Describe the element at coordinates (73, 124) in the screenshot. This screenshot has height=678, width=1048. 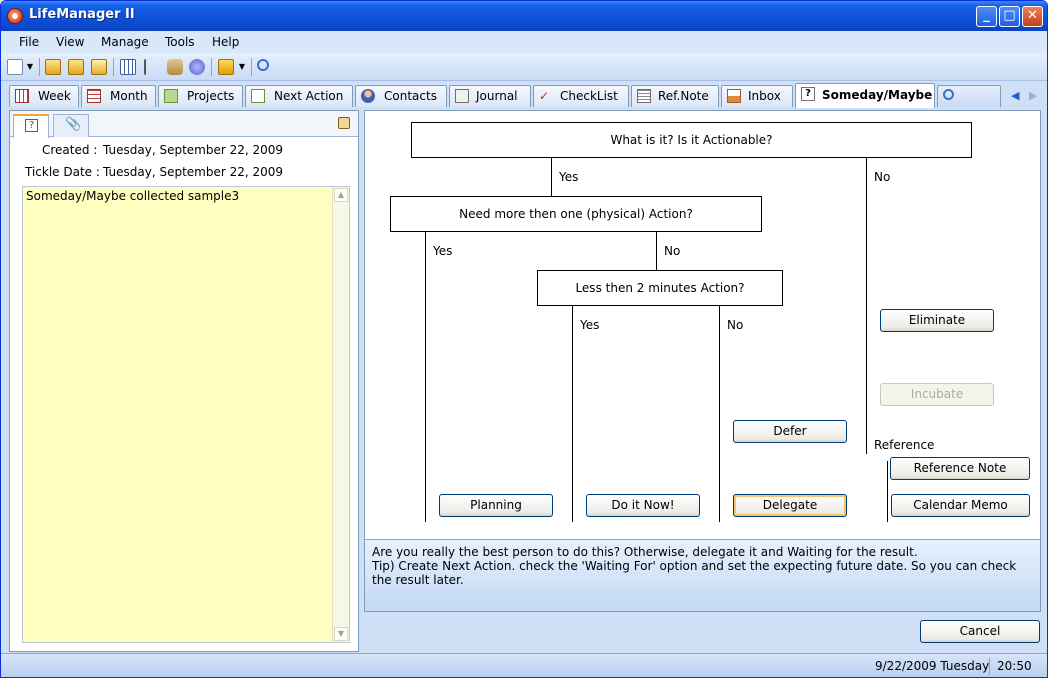
I see `paperclip-icon: 📎` at that location.